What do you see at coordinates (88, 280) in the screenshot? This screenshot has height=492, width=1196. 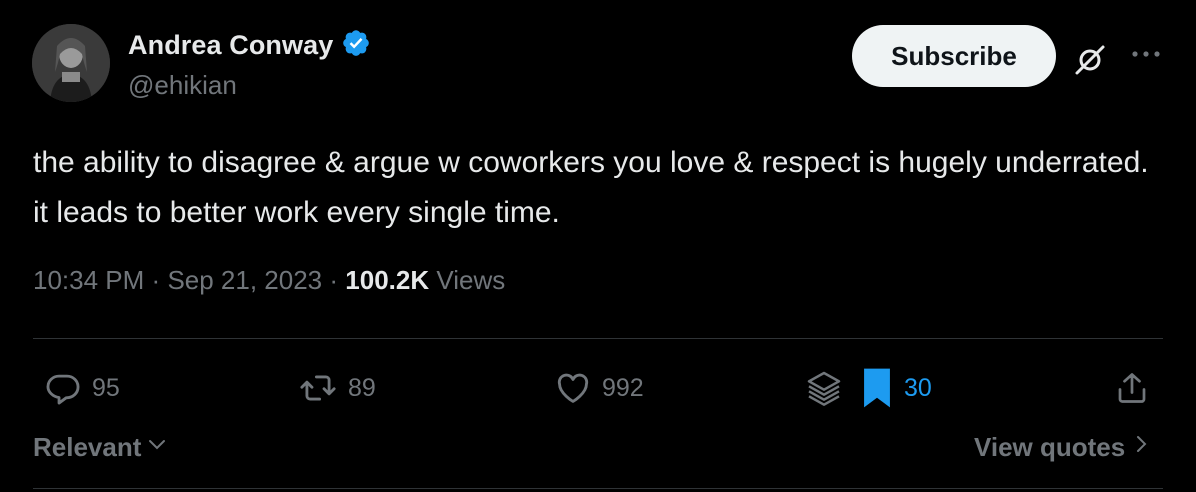 I see `tweet-time: 10:34 PM` at bounding box center [88, 280].